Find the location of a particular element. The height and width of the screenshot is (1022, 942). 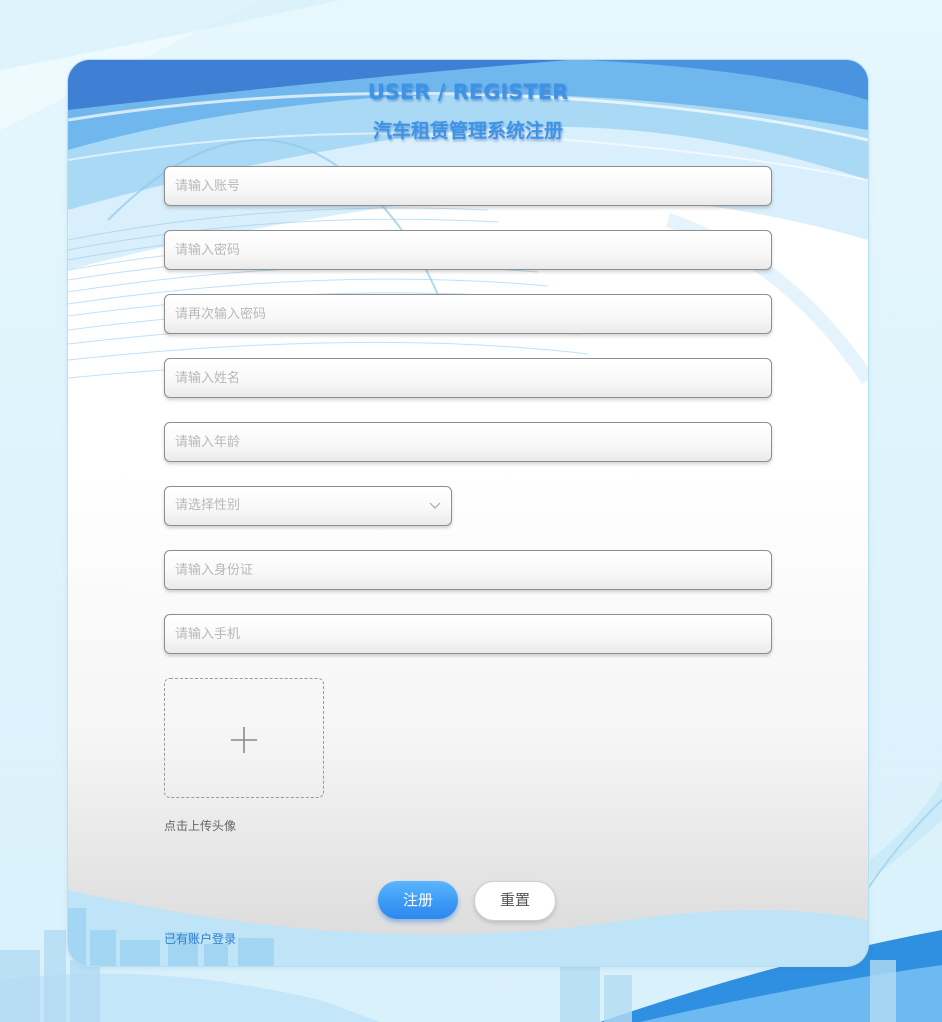

confirm-password-field is located at coordinates (468, 314).